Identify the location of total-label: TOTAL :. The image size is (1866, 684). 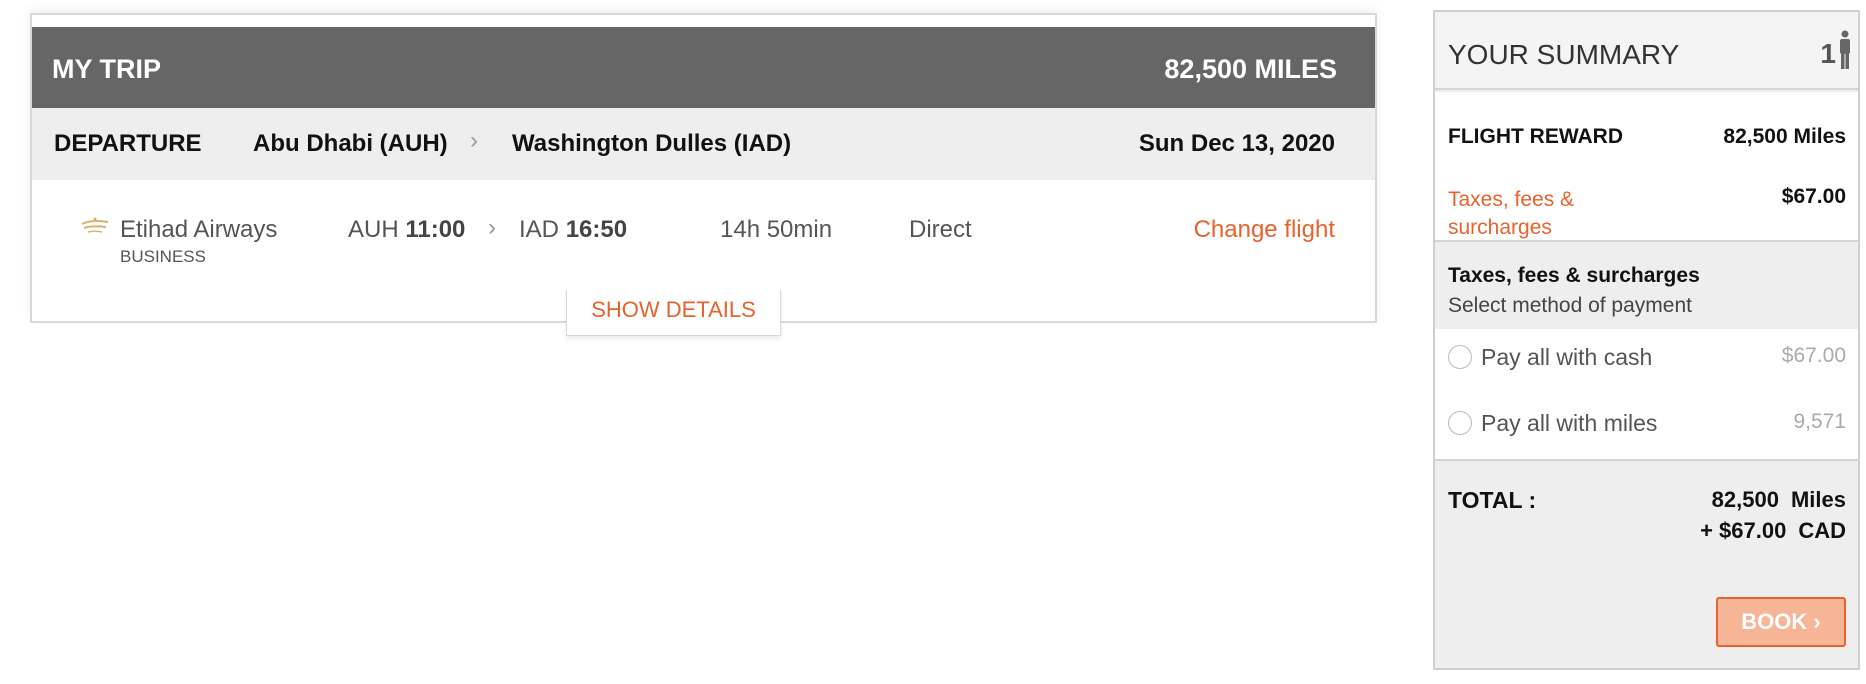
(1492, 500).